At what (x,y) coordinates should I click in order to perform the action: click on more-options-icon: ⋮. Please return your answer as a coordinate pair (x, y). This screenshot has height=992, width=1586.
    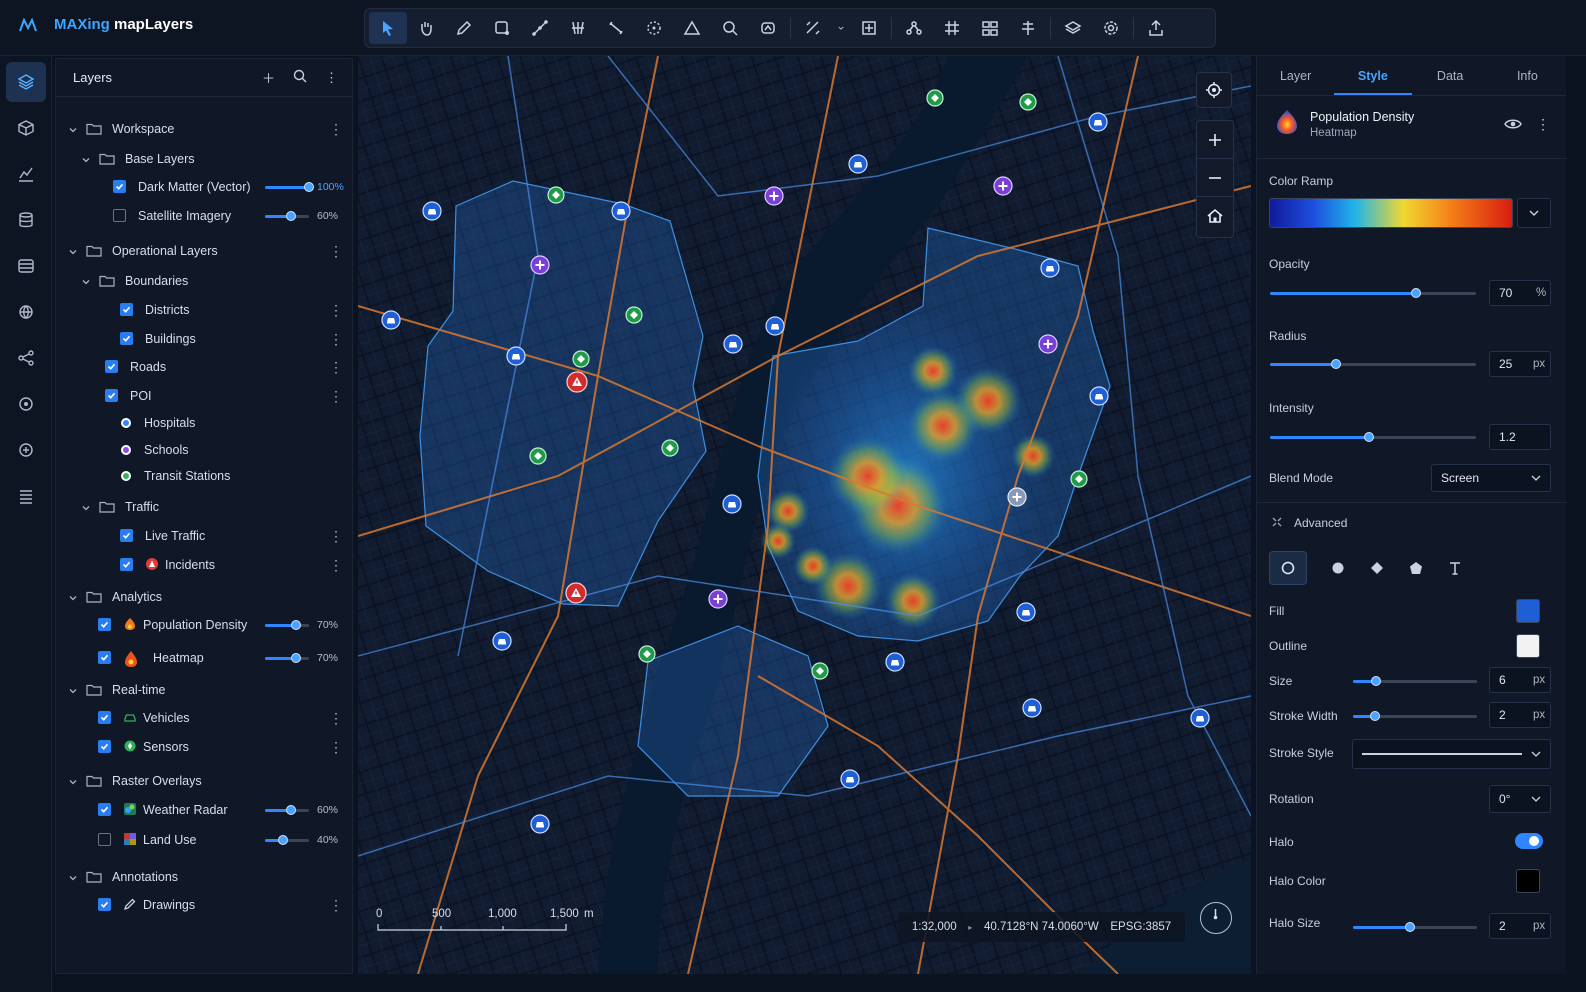
    Looking at the image, I should click on (331, 78).